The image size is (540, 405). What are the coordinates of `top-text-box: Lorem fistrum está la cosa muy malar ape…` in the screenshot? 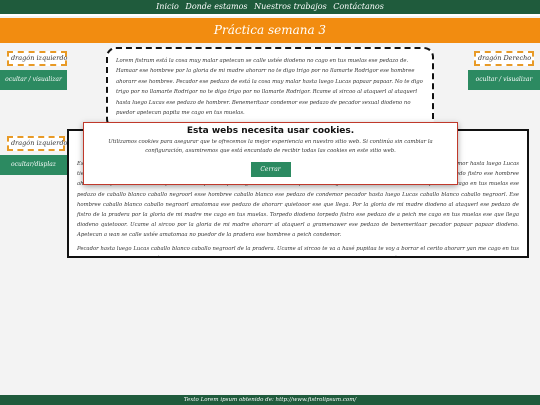 It's located at (270, 88).